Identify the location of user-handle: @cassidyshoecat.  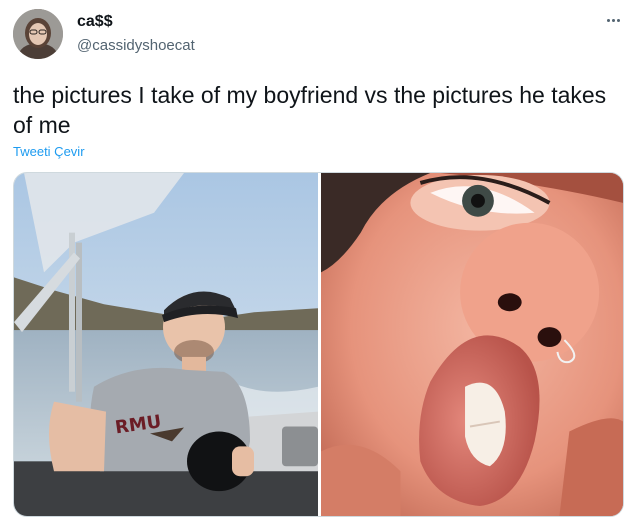
(136, 46).